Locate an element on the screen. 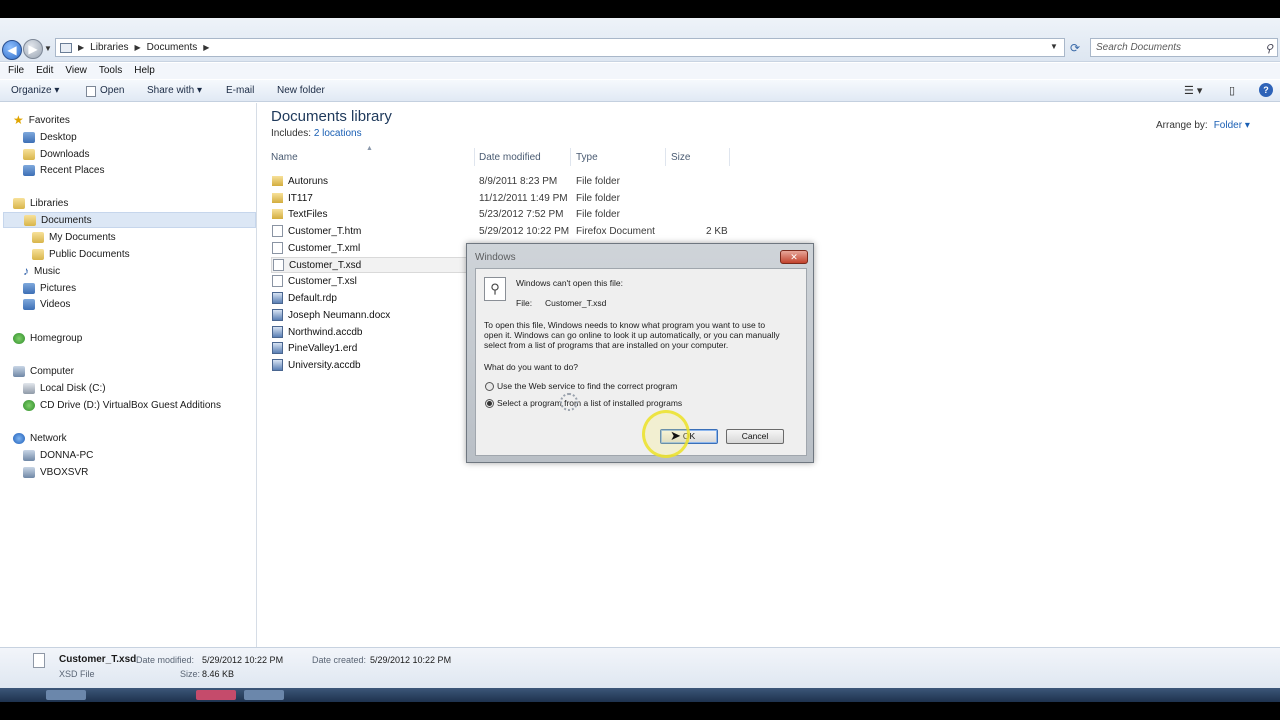  column-header-date: Date modified is located at coordinates (510, 157).